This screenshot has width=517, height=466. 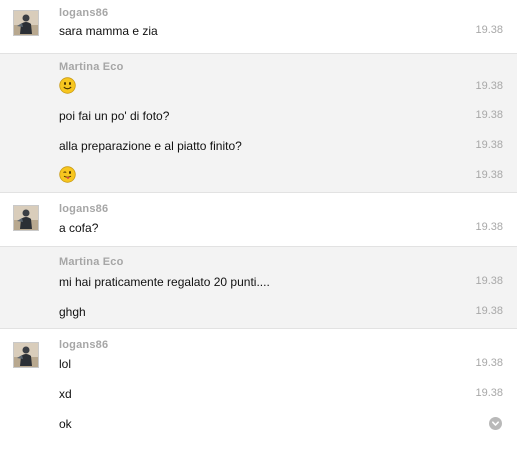 I want to click on chevron-down-glyph, so click(x=495, y=423).